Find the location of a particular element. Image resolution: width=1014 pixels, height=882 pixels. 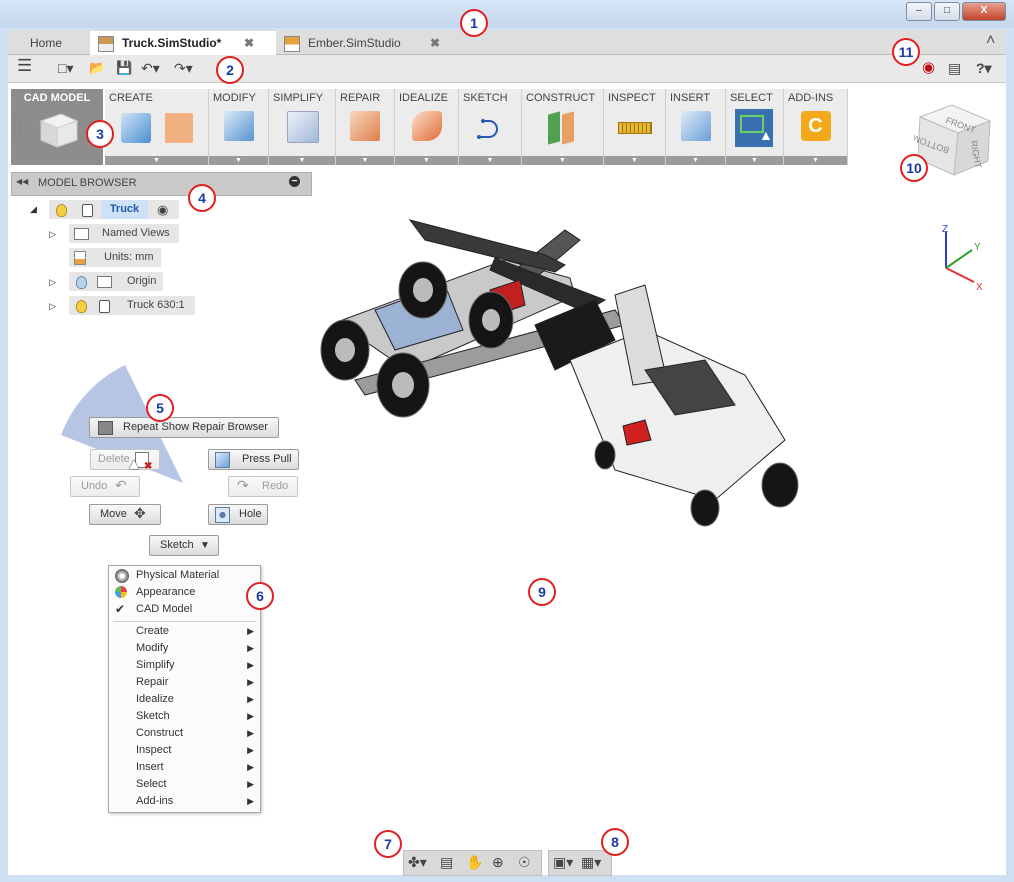

menu-item-cad-model: ✔ CAD Model is located at coordinates (184, 609).